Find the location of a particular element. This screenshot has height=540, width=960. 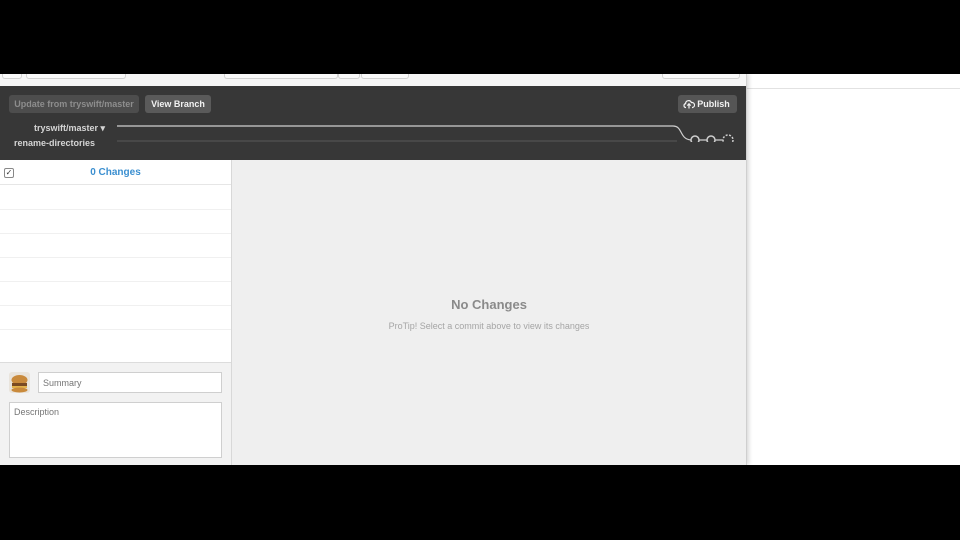

description-input is located at coordinates (115, 430).